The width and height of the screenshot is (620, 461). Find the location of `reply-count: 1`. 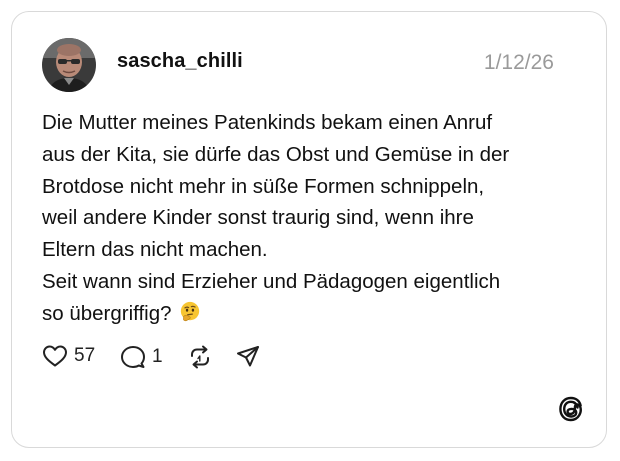

reply-count: 1 is located at coordinates (157, 356).